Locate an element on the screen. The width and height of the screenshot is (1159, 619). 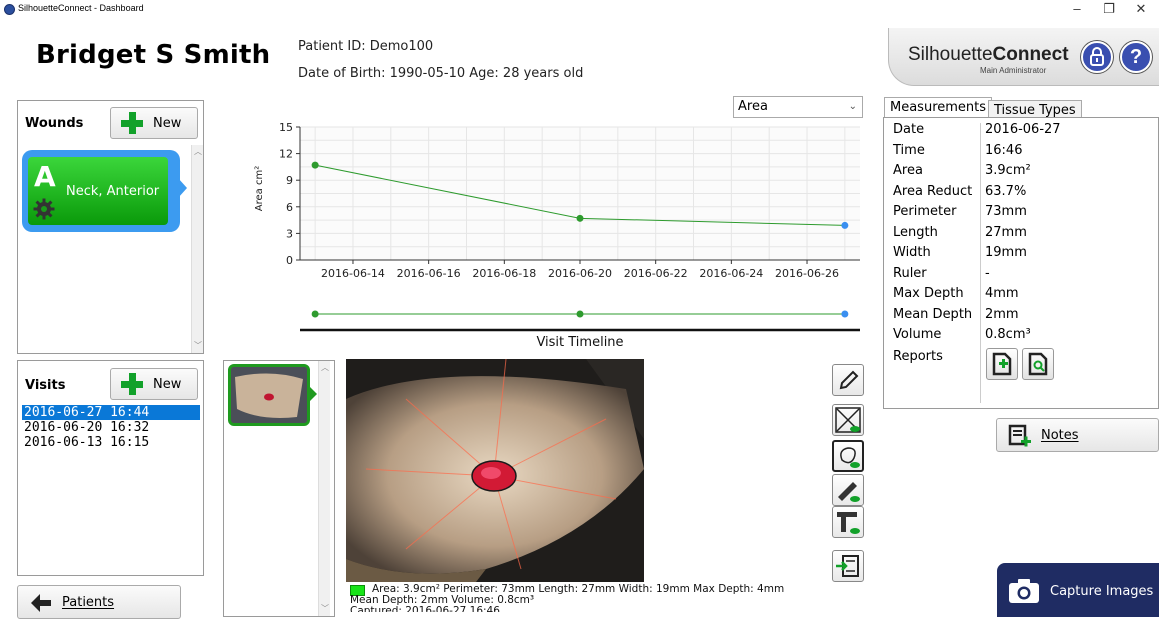
lock-button is located at coordinates (1097, 57).